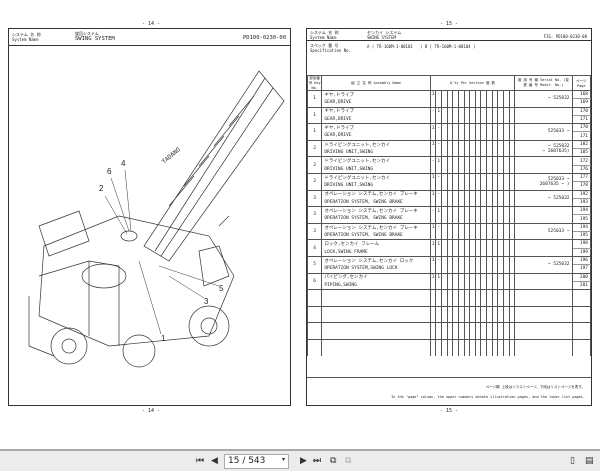 This screenshot has height=471, width=600. Describe the element at coordinates (317, 461) in the screenshot. I see `last-page-icon: ⏭` at that location.